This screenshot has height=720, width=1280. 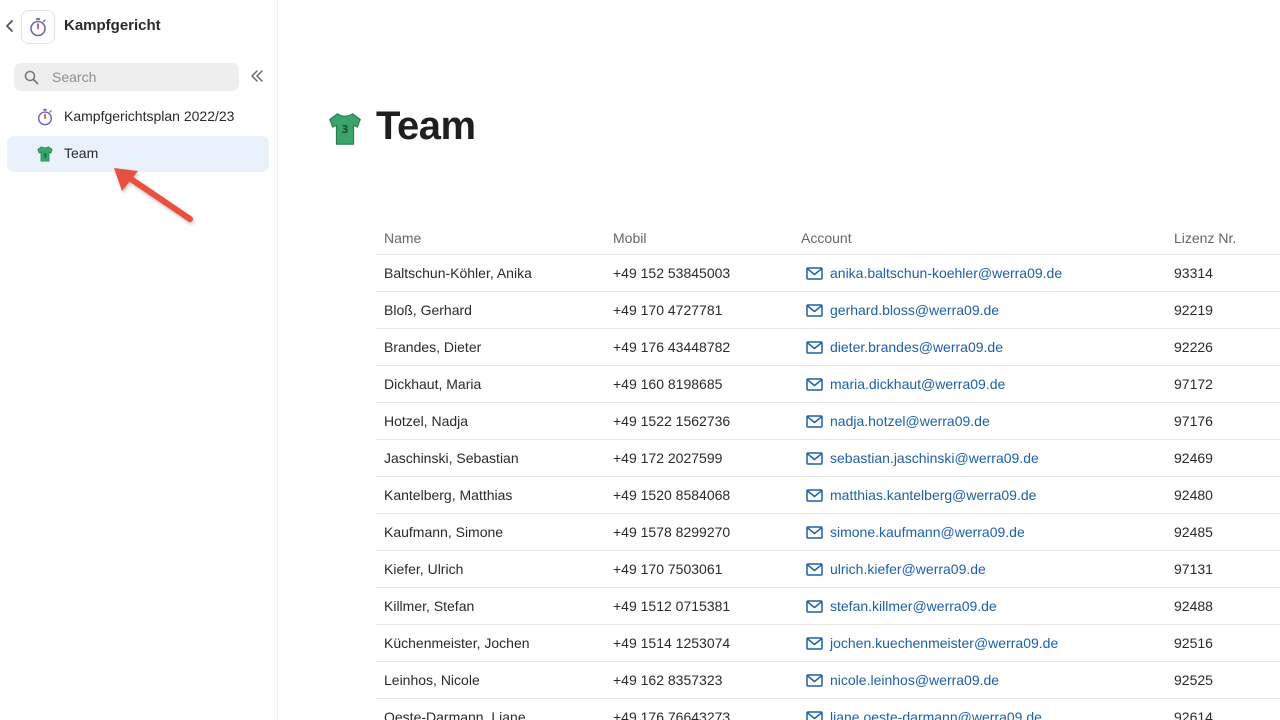 What do you see at coordinates (914, 680) in the screenshot?
I see `account-email-link: nicole.leinhos@werra09.de` at bounding box center [914, 680].